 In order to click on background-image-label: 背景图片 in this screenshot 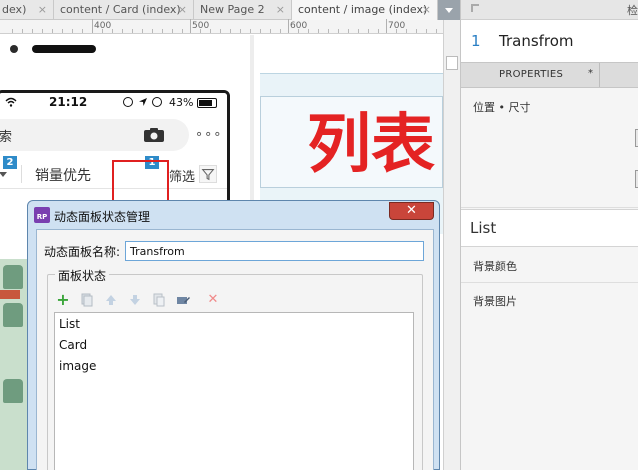, I will do `click(495, 301)`.